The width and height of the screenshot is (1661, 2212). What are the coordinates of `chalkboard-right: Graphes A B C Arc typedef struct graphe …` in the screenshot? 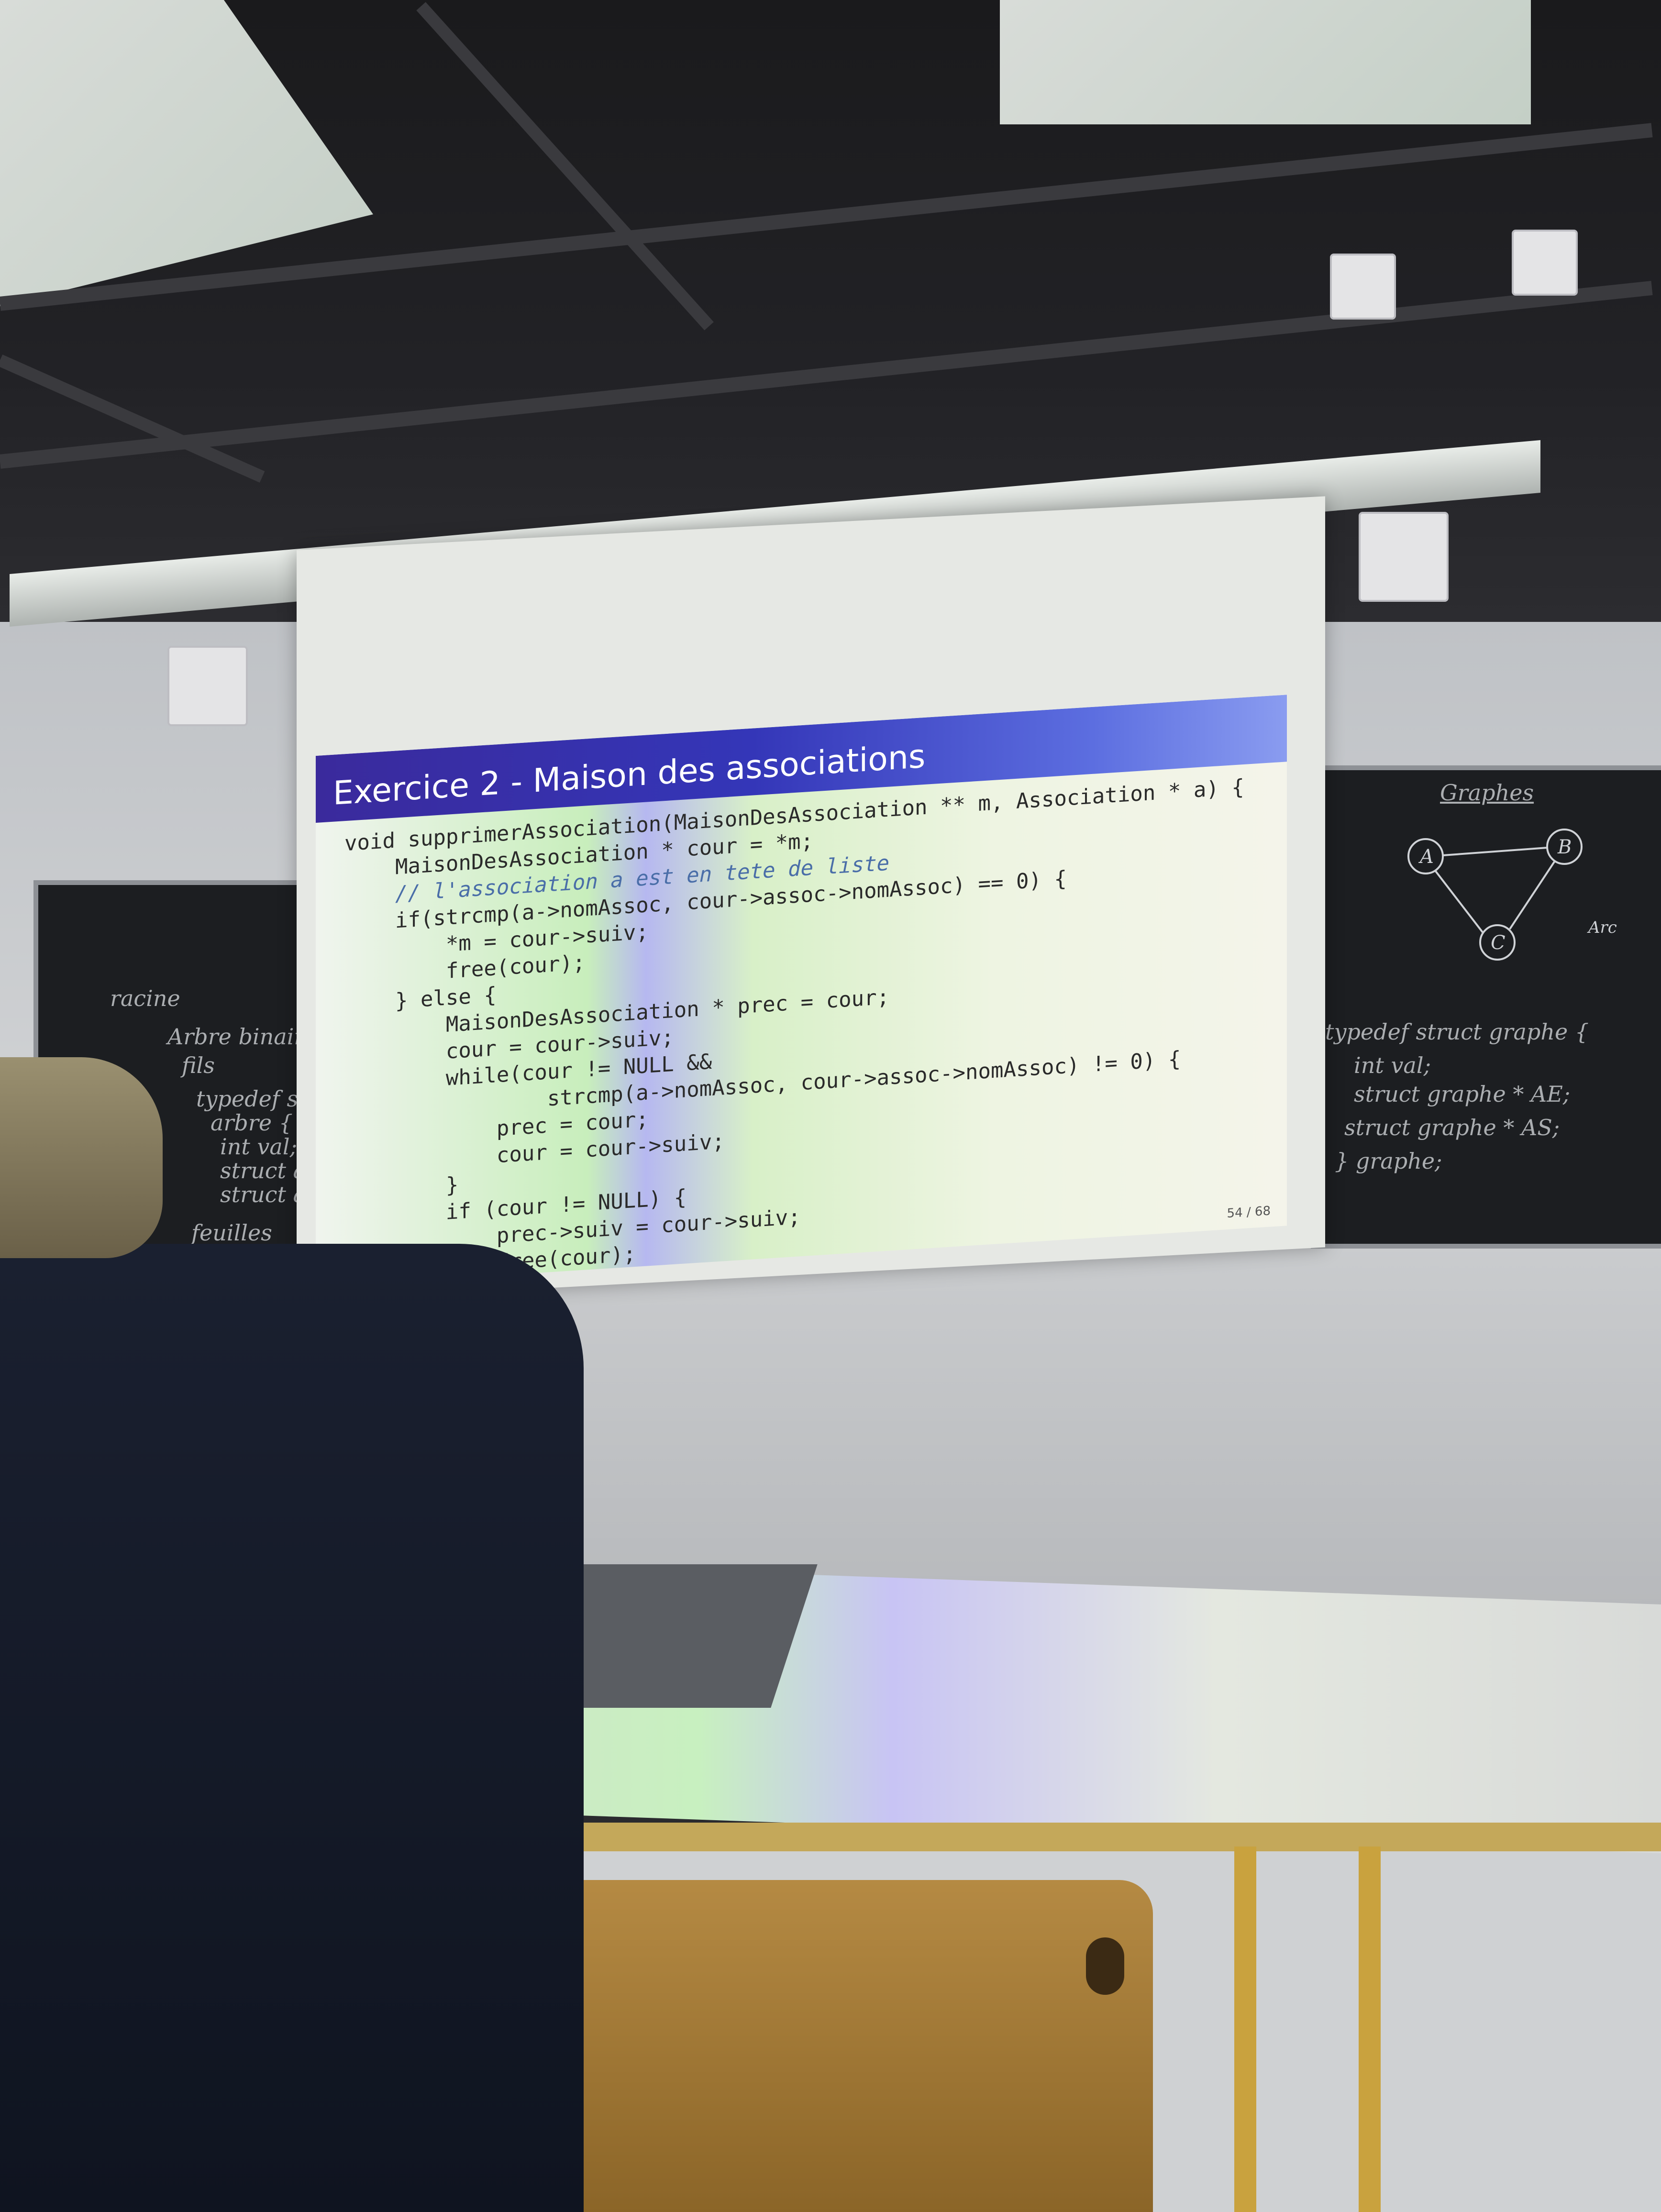 It's located at (1486, 1007).